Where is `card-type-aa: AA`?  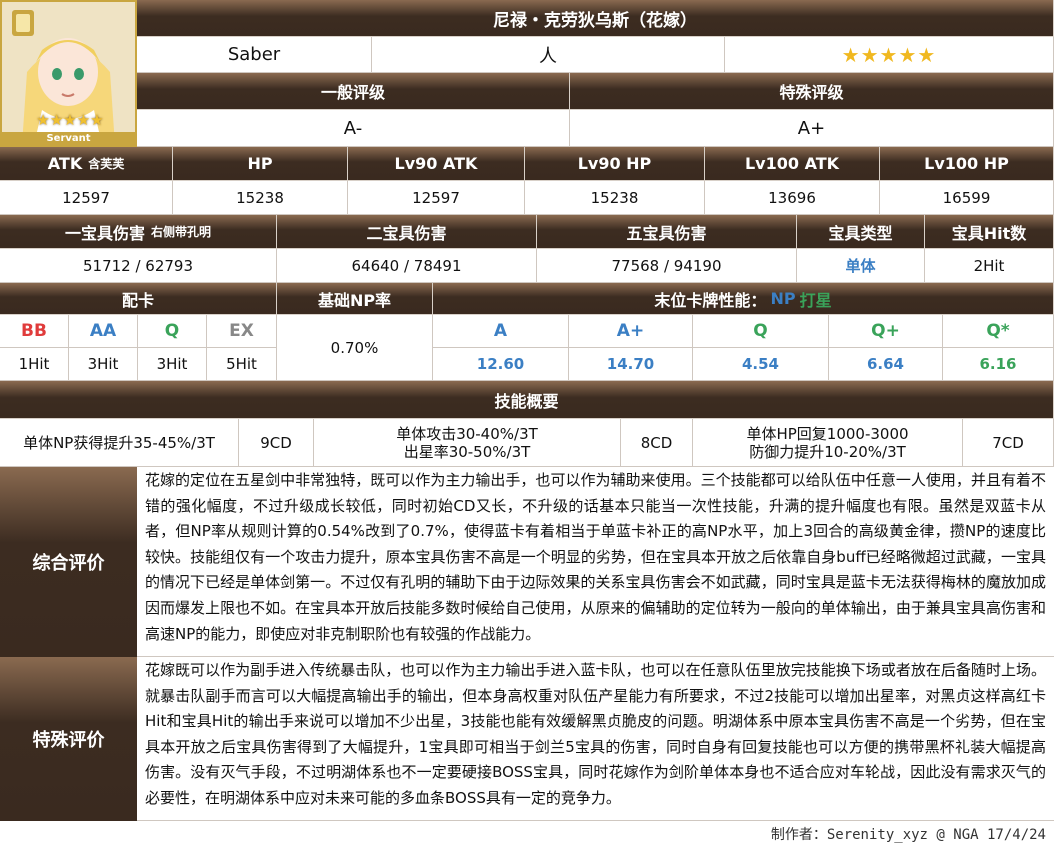
card-type-aa: AA is located at coordinates (103, 331).